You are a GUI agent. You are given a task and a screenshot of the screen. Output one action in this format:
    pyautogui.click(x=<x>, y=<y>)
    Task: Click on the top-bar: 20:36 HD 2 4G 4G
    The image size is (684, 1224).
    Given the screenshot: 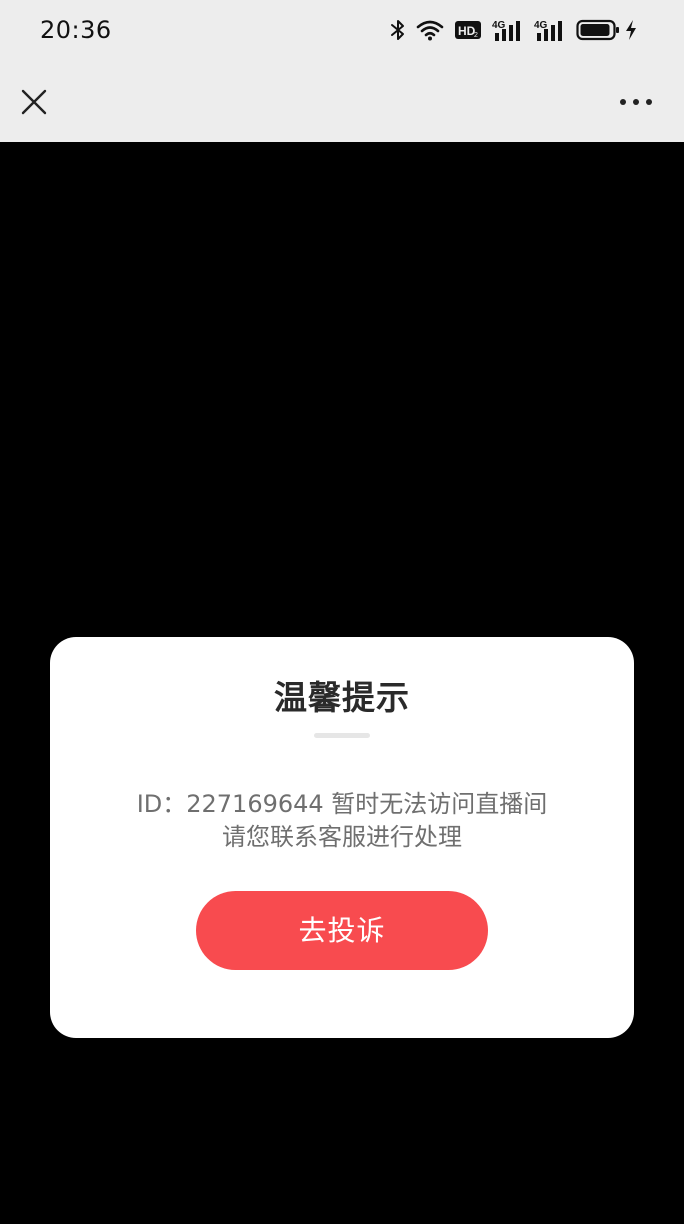 What is the action you would take?
    pyautogui.click(x=342, y=71)
    